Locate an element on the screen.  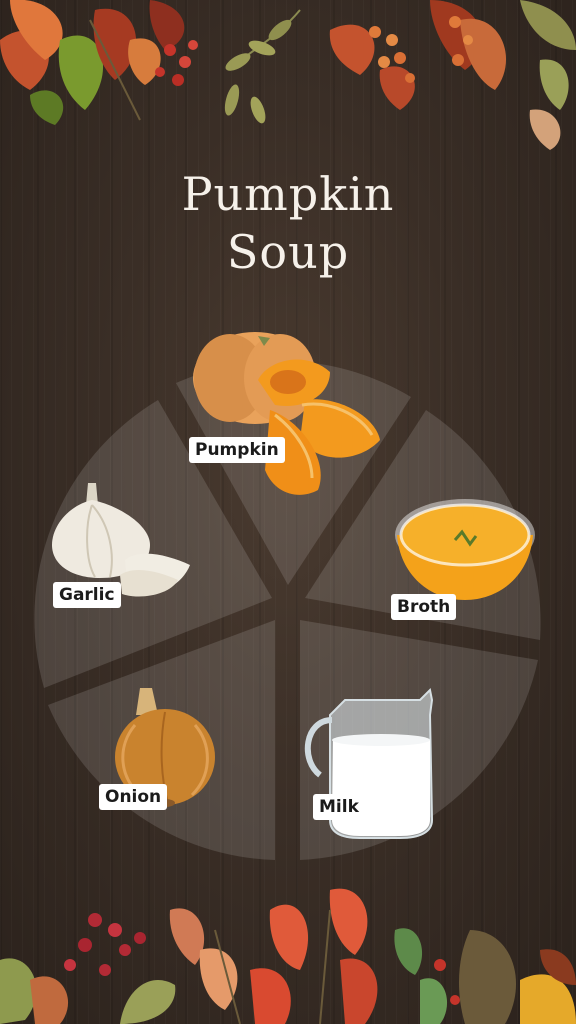
label-garlic: Garlic is located at coordinates (87, 595).